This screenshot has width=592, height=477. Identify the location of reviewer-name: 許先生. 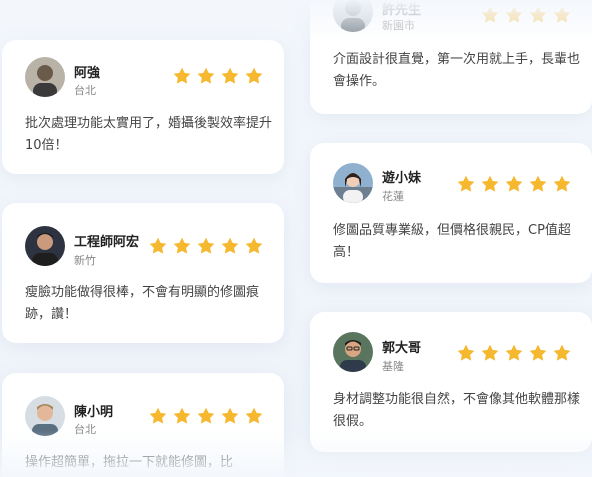
(402, 10).